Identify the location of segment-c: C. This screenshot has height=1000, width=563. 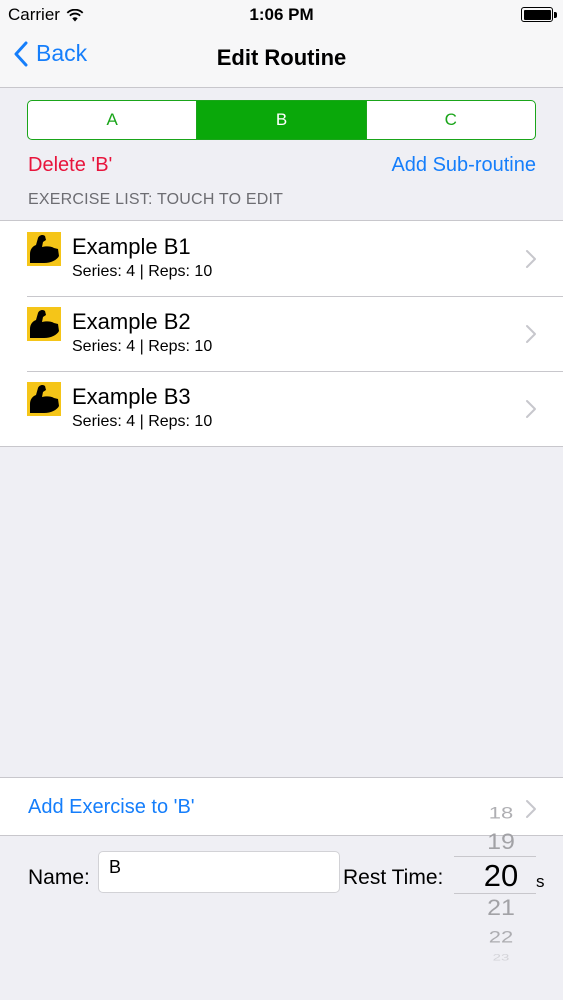
(450, 120).